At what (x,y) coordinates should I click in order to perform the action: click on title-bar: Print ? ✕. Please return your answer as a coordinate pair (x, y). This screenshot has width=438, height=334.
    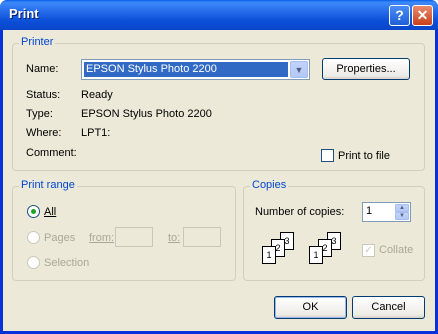
    Looking at the image, I should click on (219, 15).